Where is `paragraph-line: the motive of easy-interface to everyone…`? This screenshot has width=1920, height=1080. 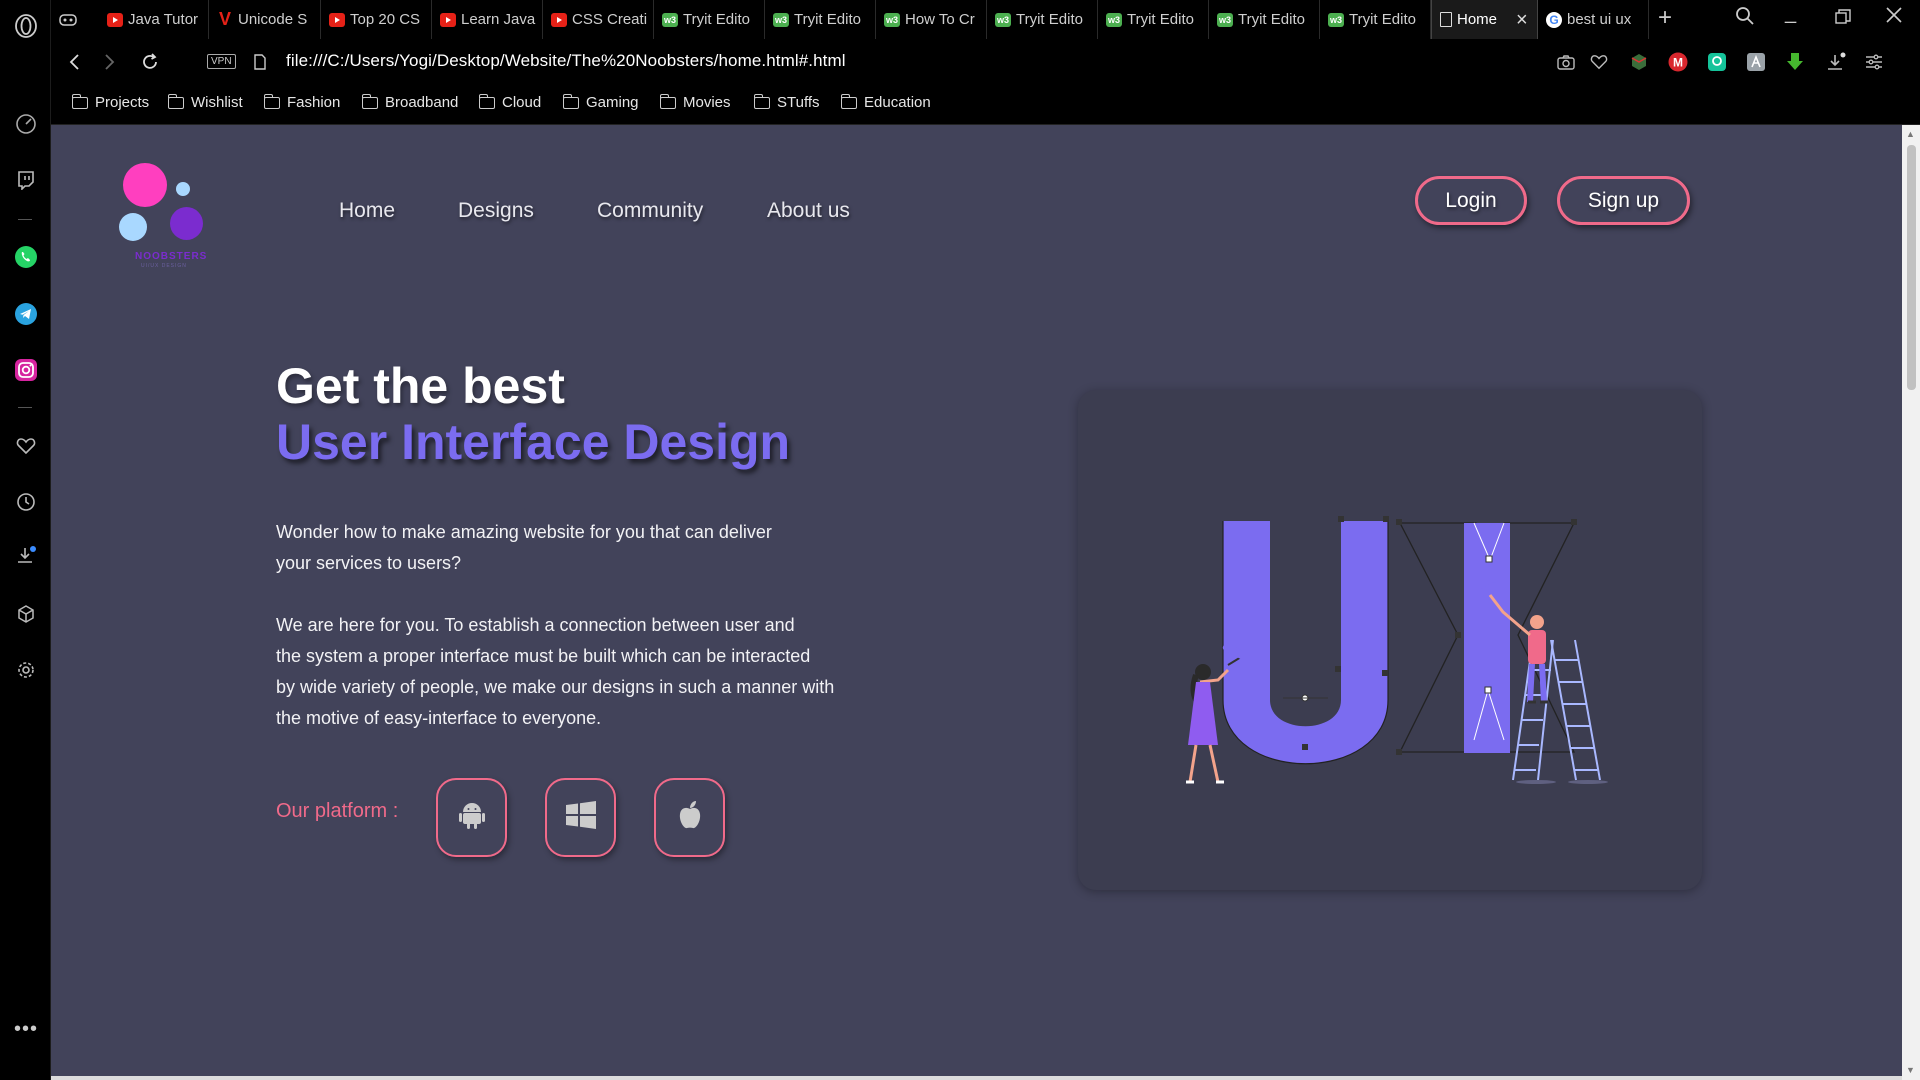 paragraph-line: the motive of easy-interface to everyone… is located at coordinates (439, 718).